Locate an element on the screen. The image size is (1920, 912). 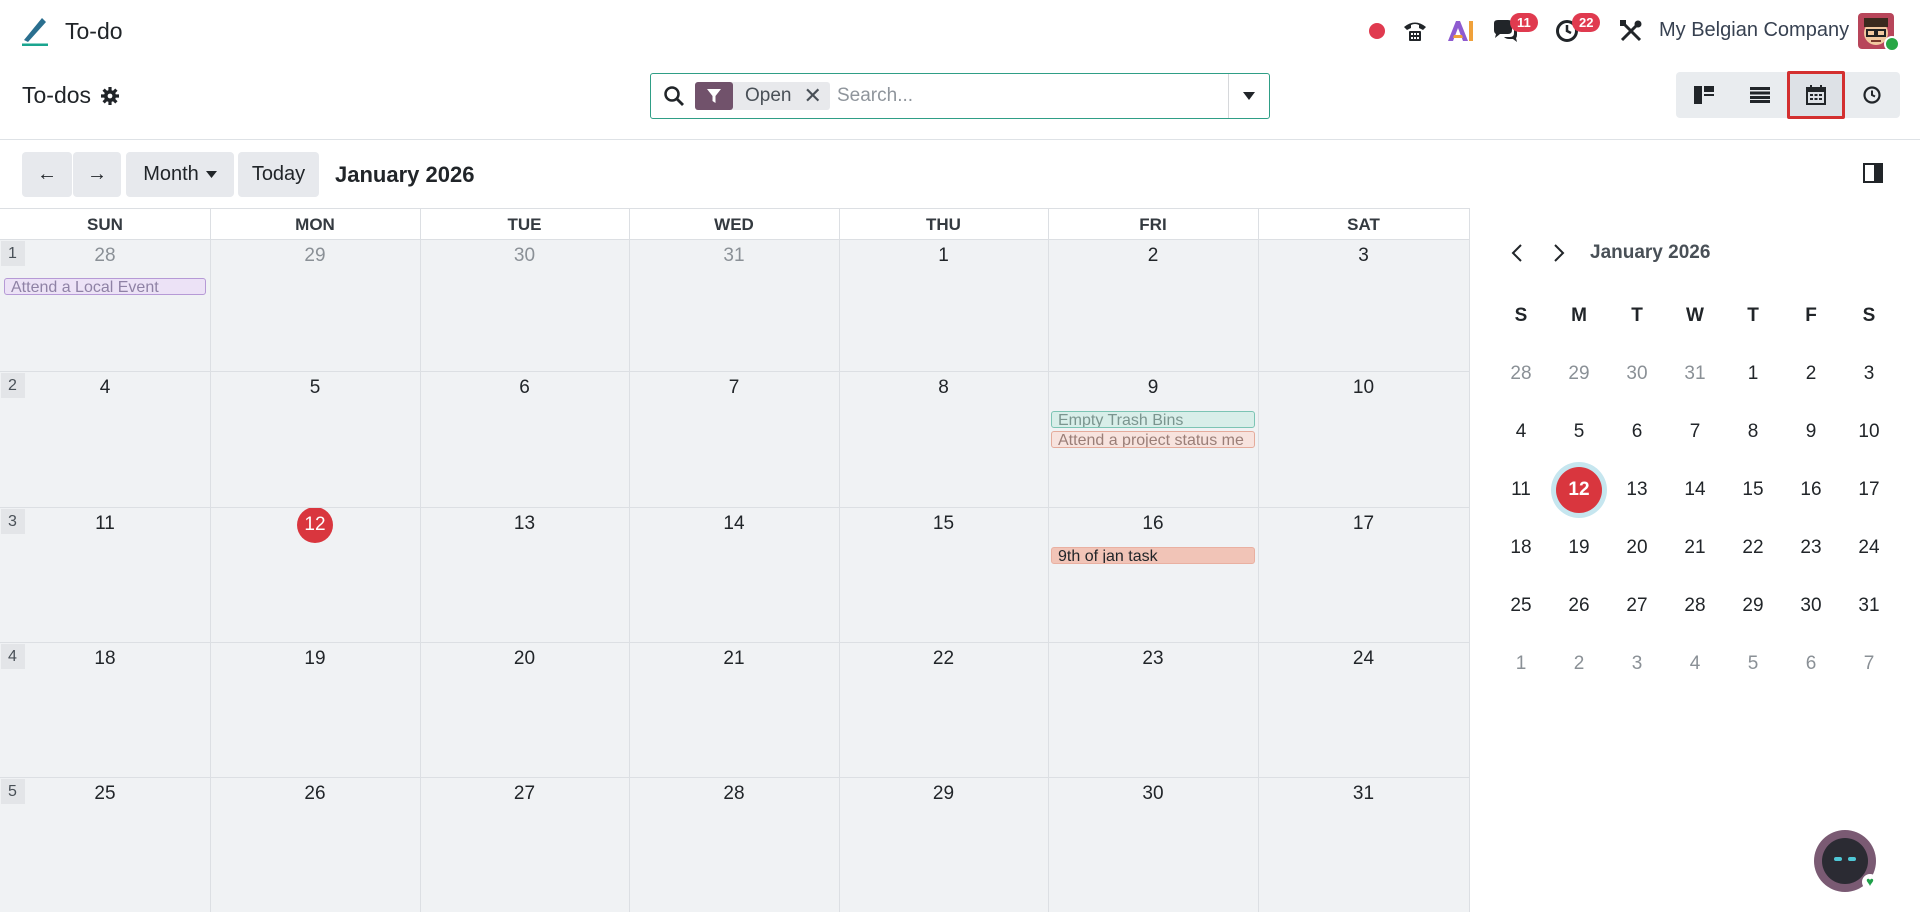
day-number: 8 is located at coordinates (943, 388).